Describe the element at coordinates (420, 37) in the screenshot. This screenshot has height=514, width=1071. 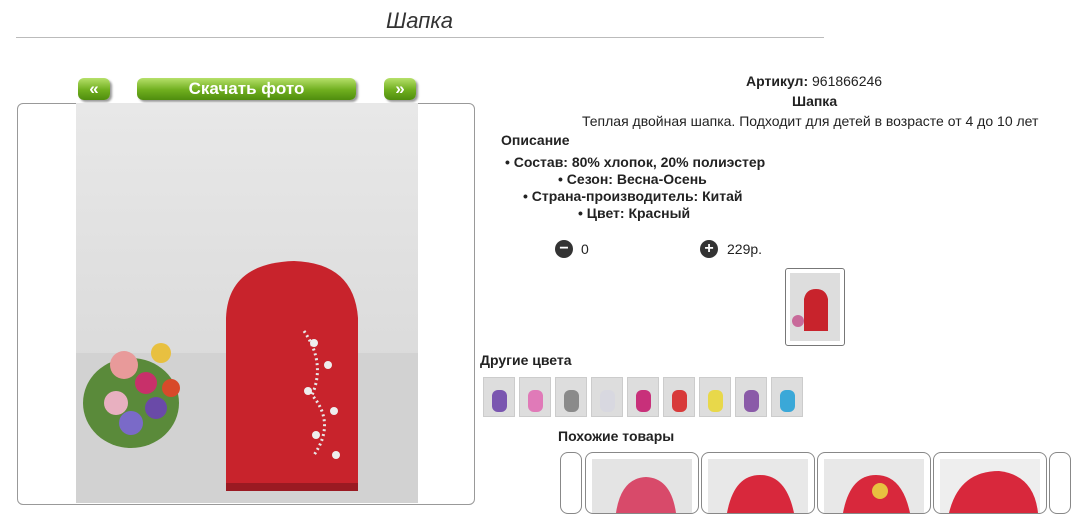
I see `title-divider` at that location.